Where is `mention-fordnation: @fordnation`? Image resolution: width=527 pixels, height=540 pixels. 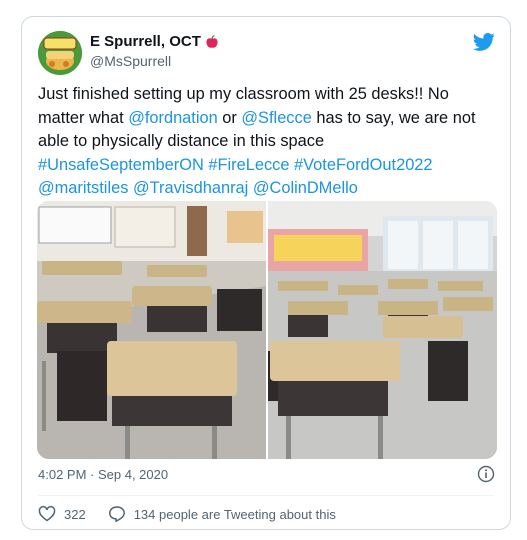 mention-fordnation: @fordnation is located at coordinates (173, 118).